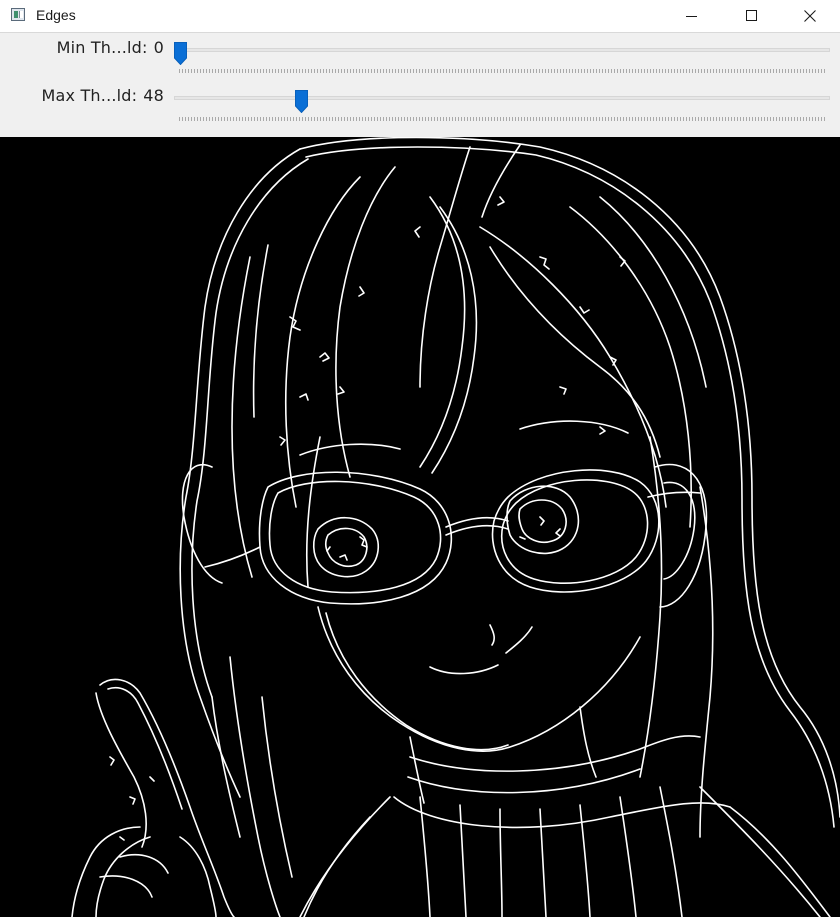  I want to click on app-window-icon, so click(18, 14).